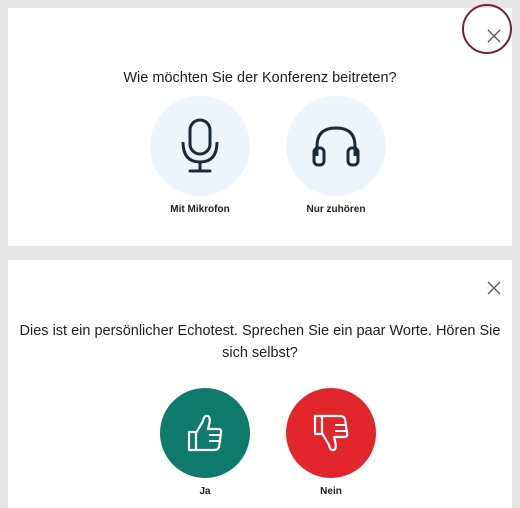  I want to click on headphones-icon, so click(336, 146).